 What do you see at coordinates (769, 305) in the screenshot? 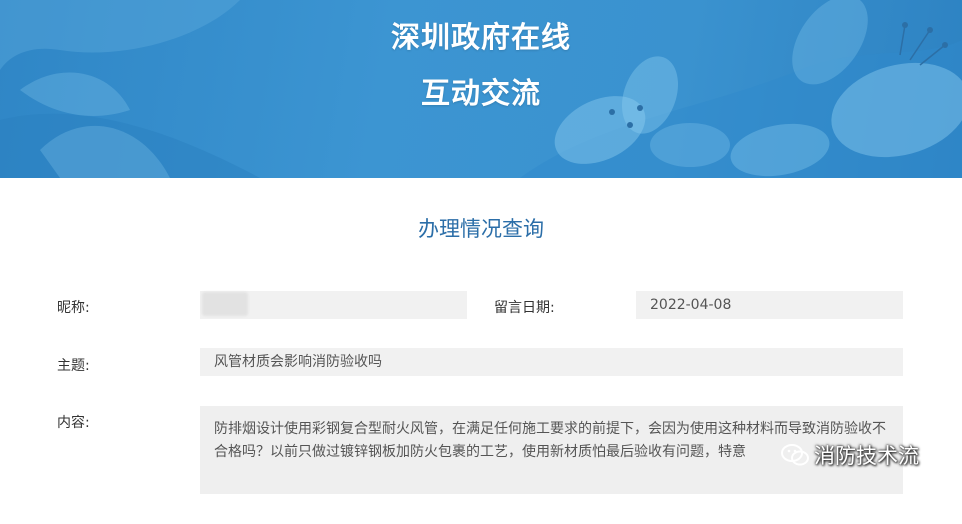
I see `date-field: 2022-04-08` at bounding box center [769, 305].